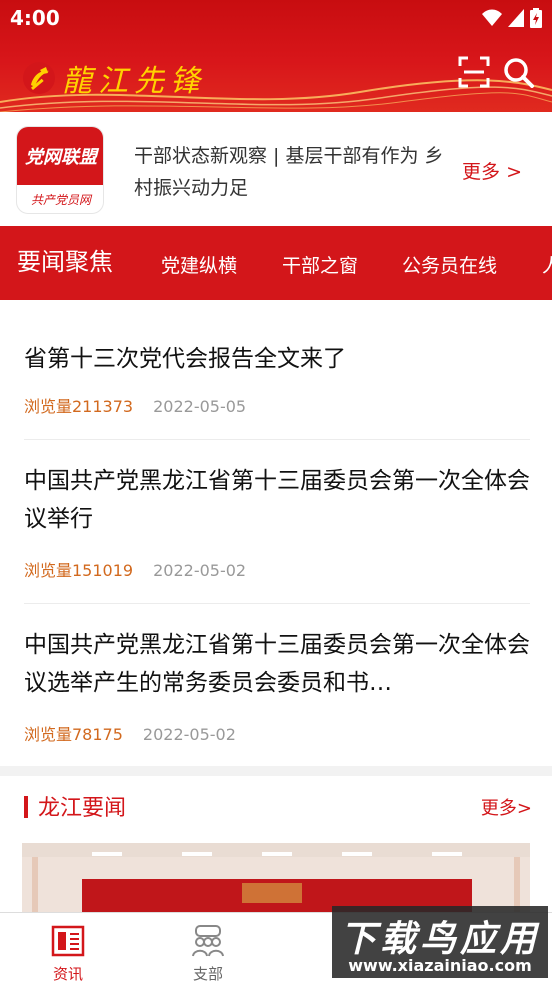 Image resolution: width=552 pixels, height=983 pixels. What do you see at coordinates (536, 18) in the screenshot?
I see `battery-icon` at bounding box center [536, 18].